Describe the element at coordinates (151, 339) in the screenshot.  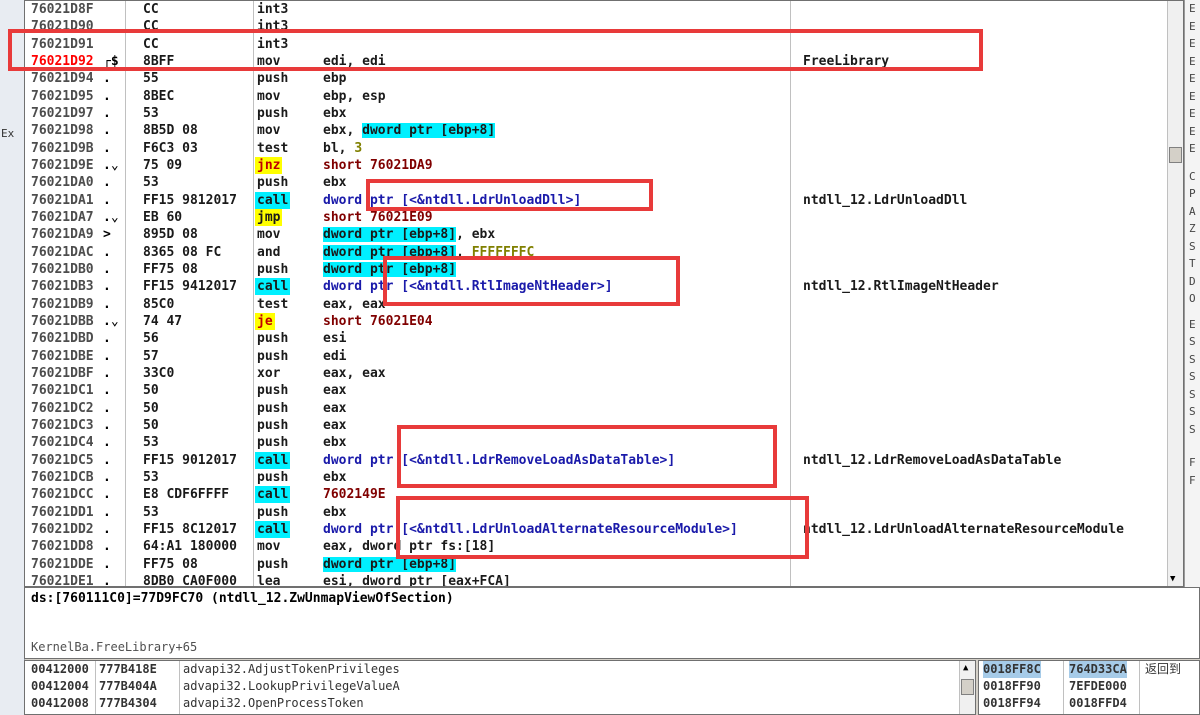
I see `disasm-bytes: 56` at that location.